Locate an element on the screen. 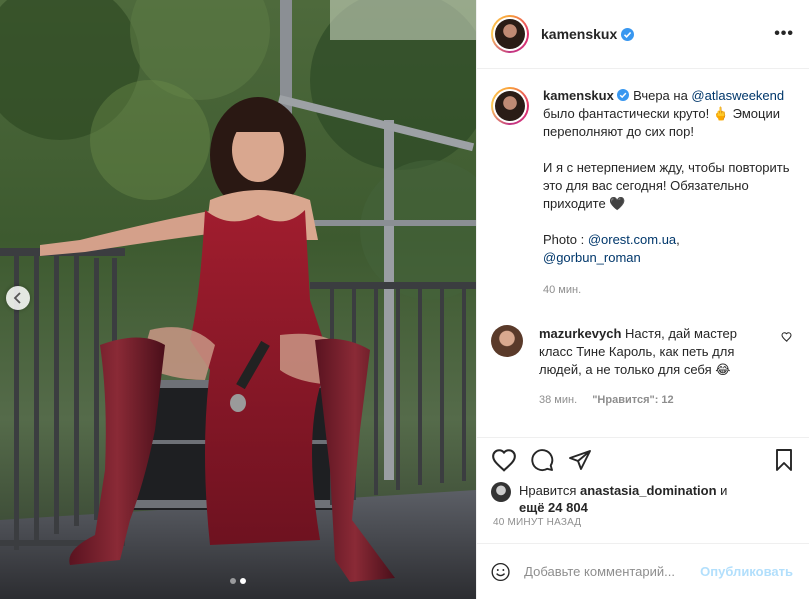 This screenshot has width=809, height=599. comment-like-heart-icon is located at coordinates (787, 337).